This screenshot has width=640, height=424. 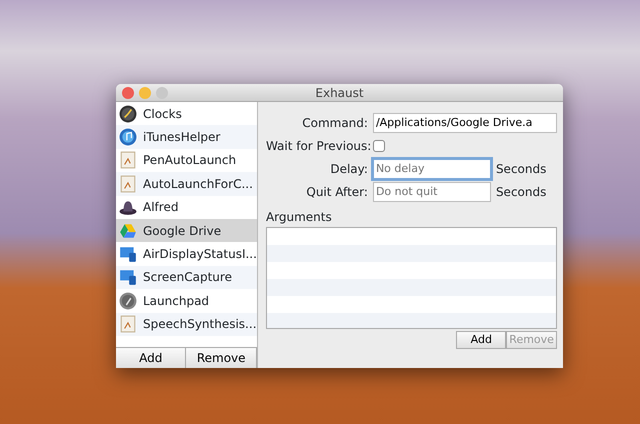 I want to click on app-list-item: ScreenCapture, so click(x=186, y=278).